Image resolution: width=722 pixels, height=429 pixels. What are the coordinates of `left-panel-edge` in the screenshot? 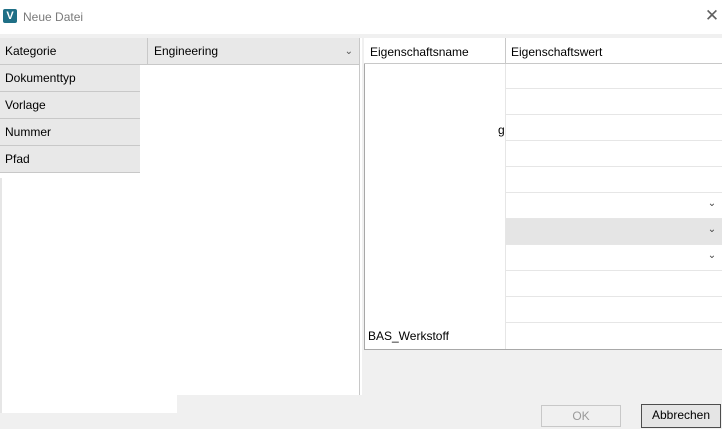 It's located at (1, 295).